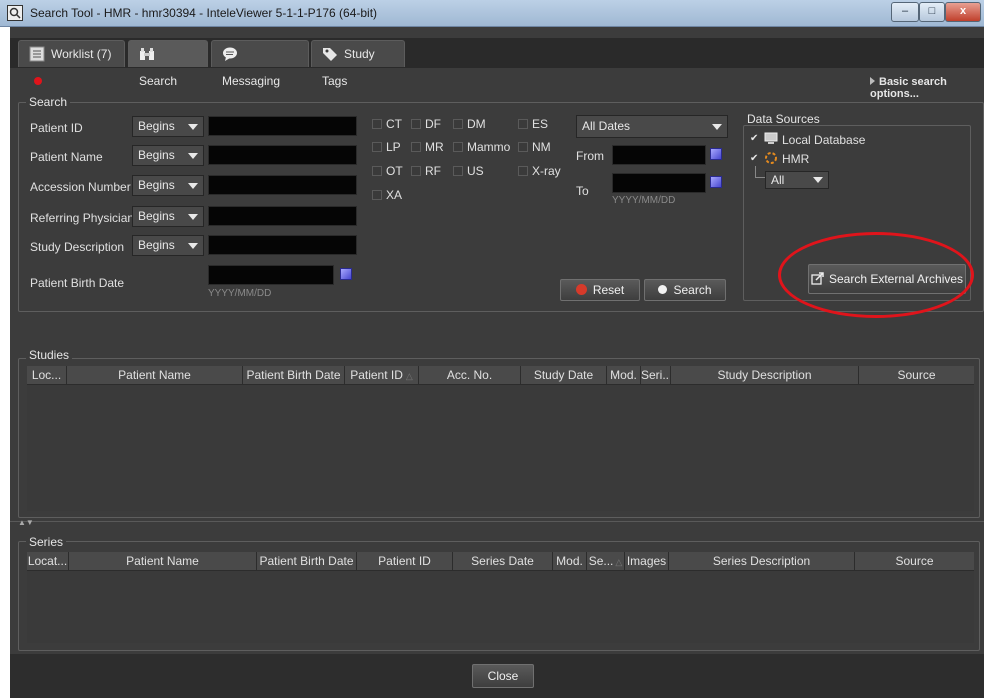  What do you see at coordinates (251, 81) in the screenshot?
I see `tab-messaging-label: Messaging` at bounding box center [251, 81].